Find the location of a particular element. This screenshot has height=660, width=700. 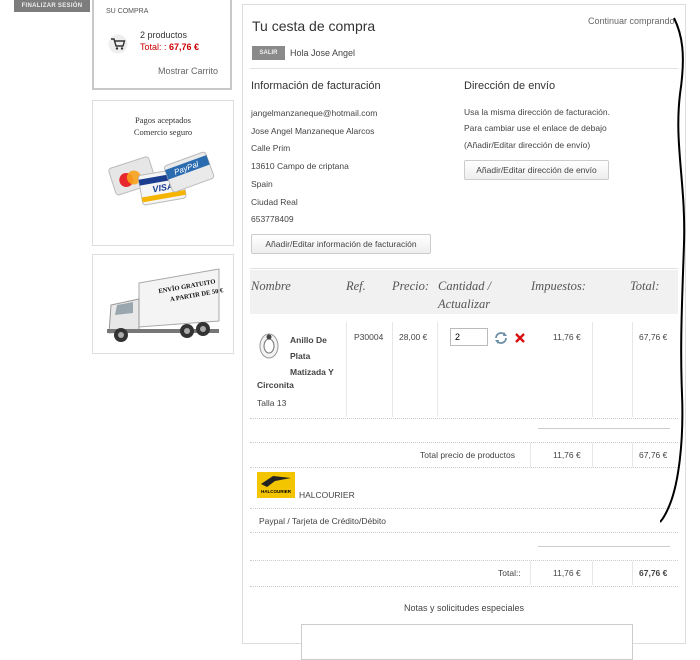

carrier-bird-icon is located at coordinates (276, 481).